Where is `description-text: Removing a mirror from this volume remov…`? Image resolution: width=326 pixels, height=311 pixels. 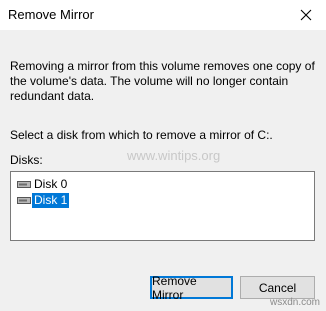 description-text: Removing a mirror from this volume remov… is located at coordinates (162, 81).